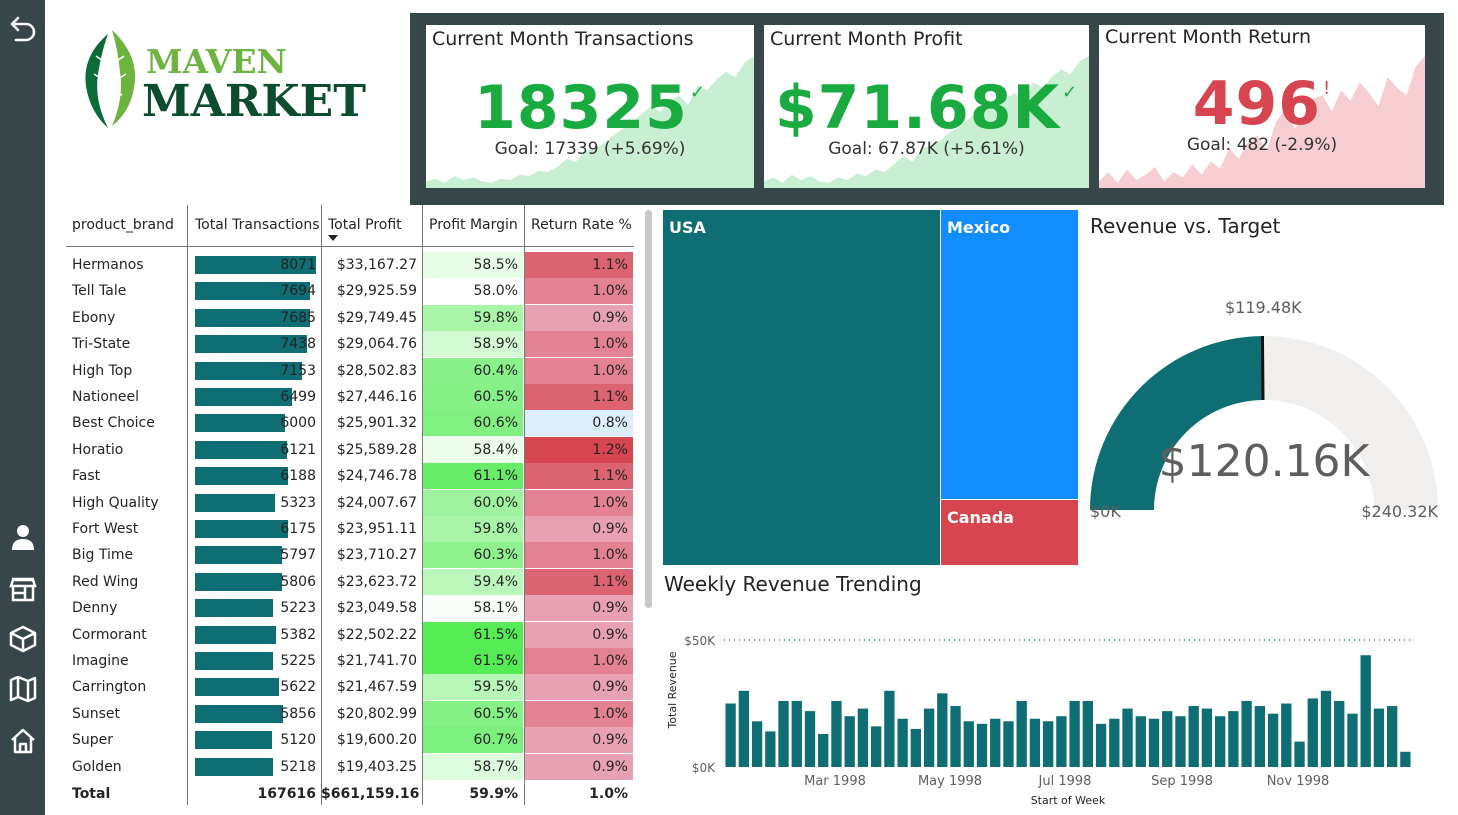 The width and height of the screenshot is (1458, 815). What do you see at coordinates (23, 537) in the screenshot?
I see `customer-icon` at bounding box center [23, 537].